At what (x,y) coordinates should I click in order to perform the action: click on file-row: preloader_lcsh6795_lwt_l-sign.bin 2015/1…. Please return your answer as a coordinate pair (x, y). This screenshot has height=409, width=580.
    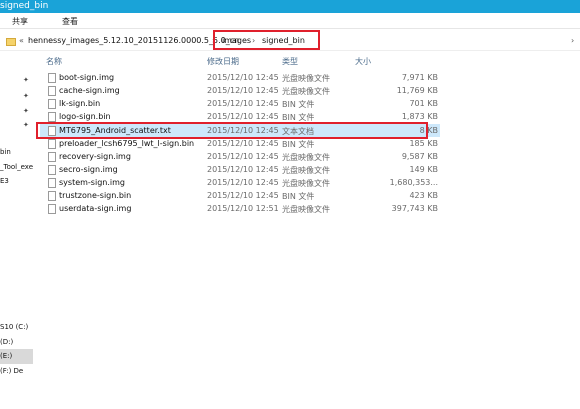
    Looking at the image, I should click on (240, 143).